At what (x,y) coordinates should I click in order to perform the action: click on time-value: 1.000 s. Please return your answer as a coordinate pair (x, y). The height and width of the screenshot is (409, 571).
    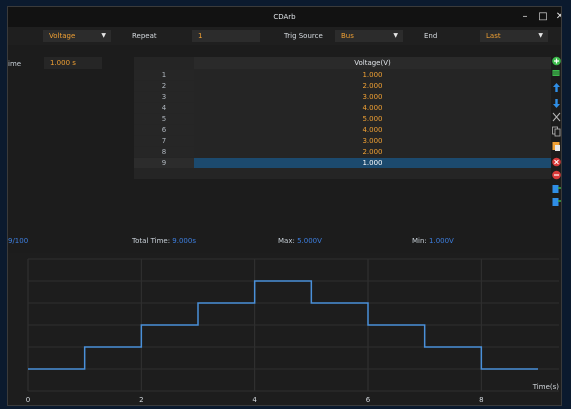
    Looking at the image, I should click on (63, 63).